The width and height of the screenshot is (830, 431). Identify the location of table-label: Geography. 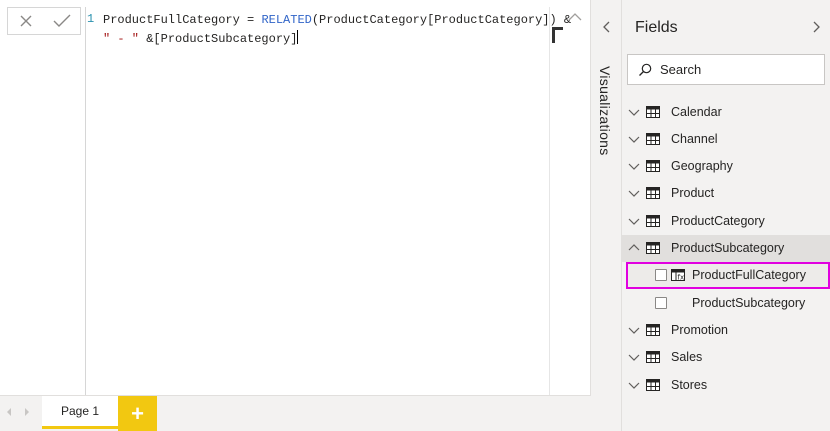
(702, 166).